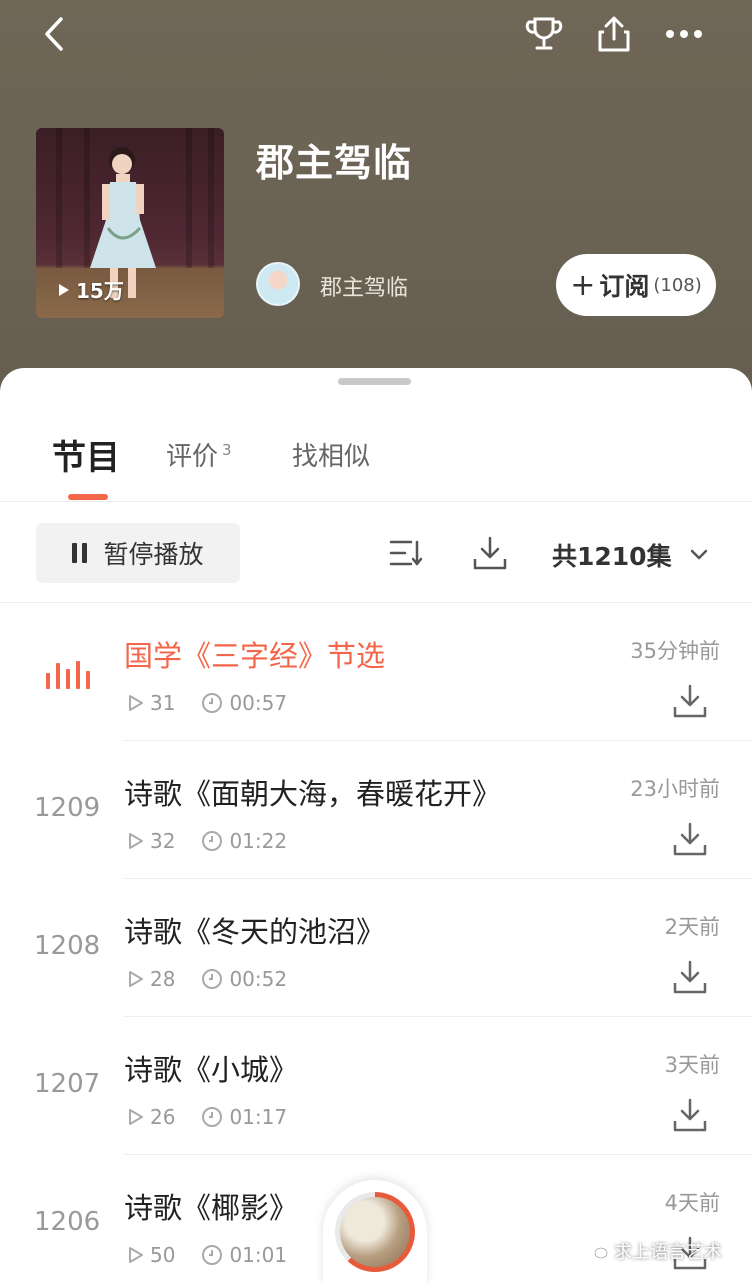 The width and height of the screenshot is (752, 1283). What do you see at coordinates (258, 841) in the screenshot?
I see `episode-duration: 01:22` at bounding box center [258, 841].